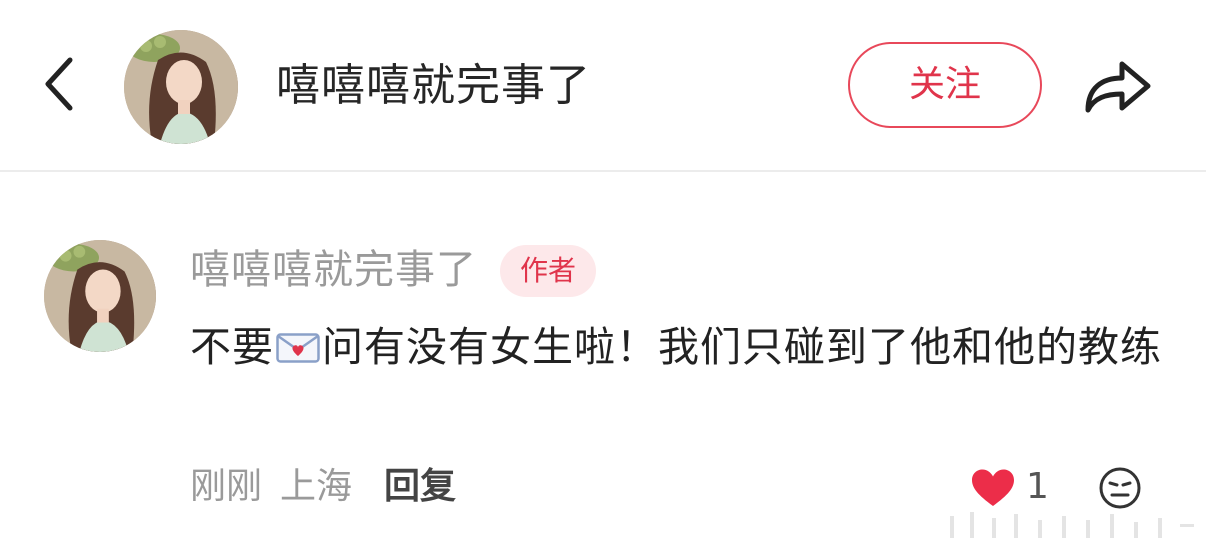  What do you see at coordinates (1037, 486) in the screenshot?
I see `like-count: 1` at bounding box center [1037, 486].